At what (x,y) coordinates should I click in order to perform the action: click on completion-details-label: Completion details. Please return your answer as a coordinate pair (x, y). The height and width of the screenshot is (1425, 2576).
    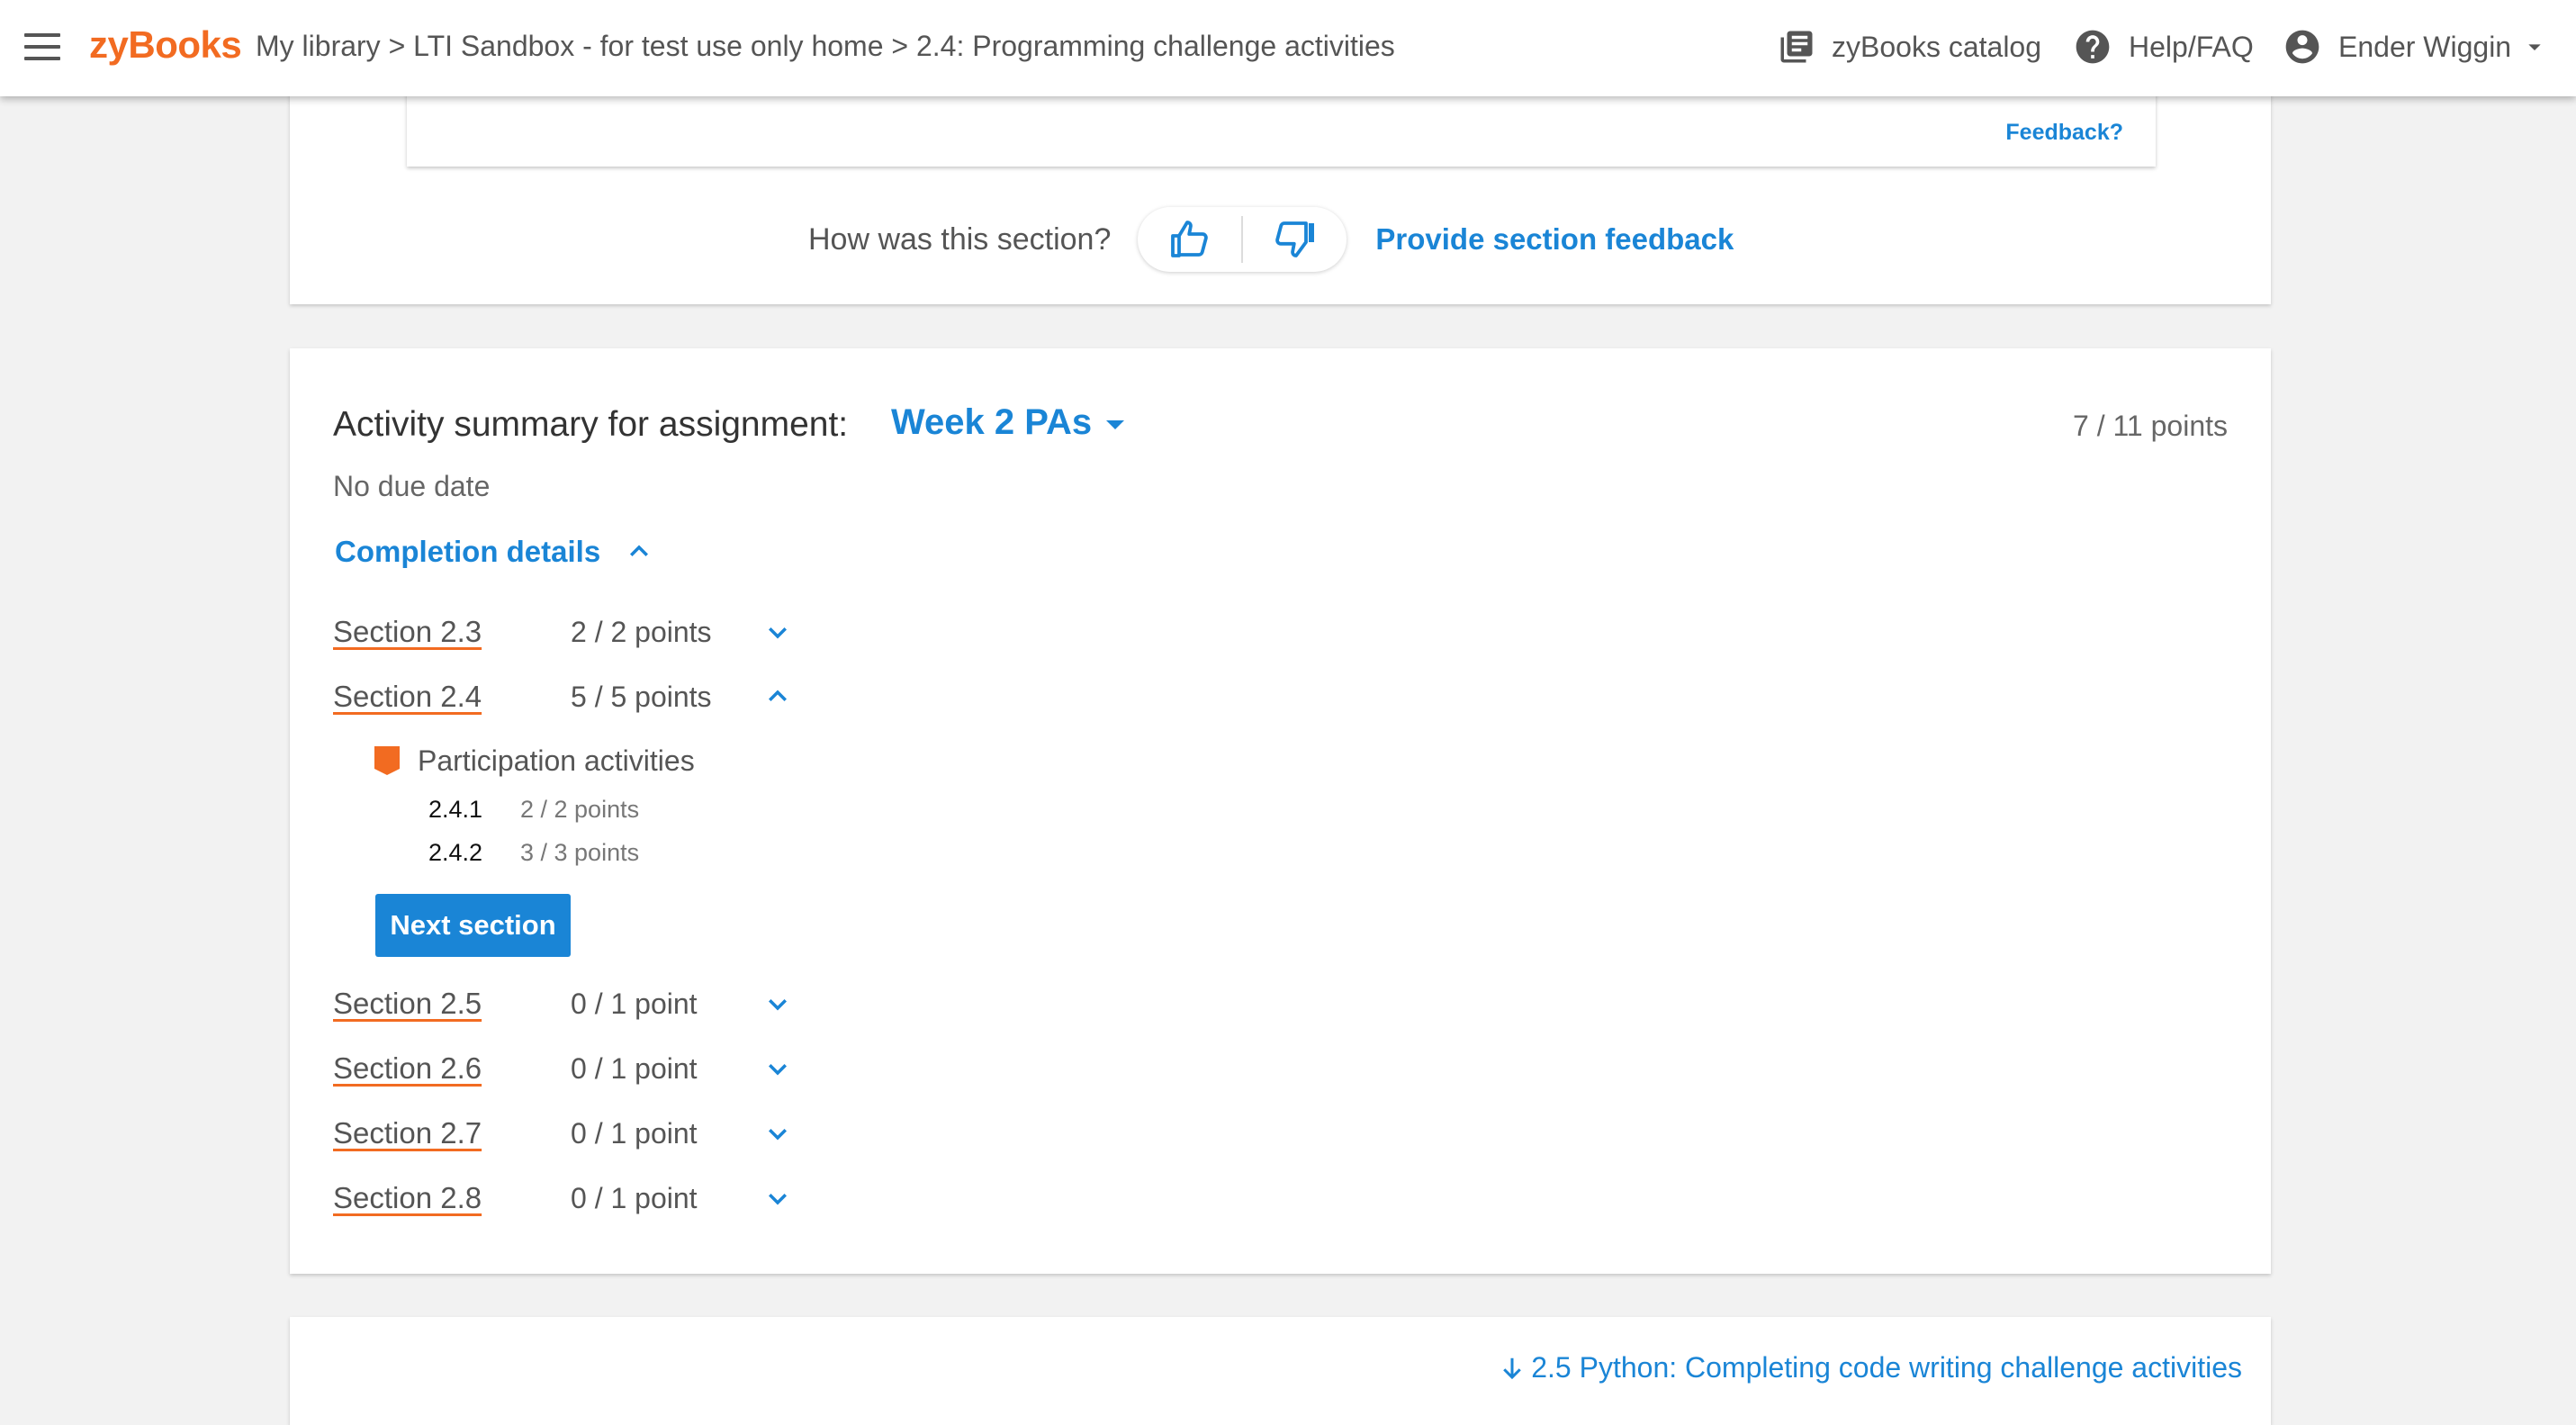
    Looking at the image, I should click on (468, 551).